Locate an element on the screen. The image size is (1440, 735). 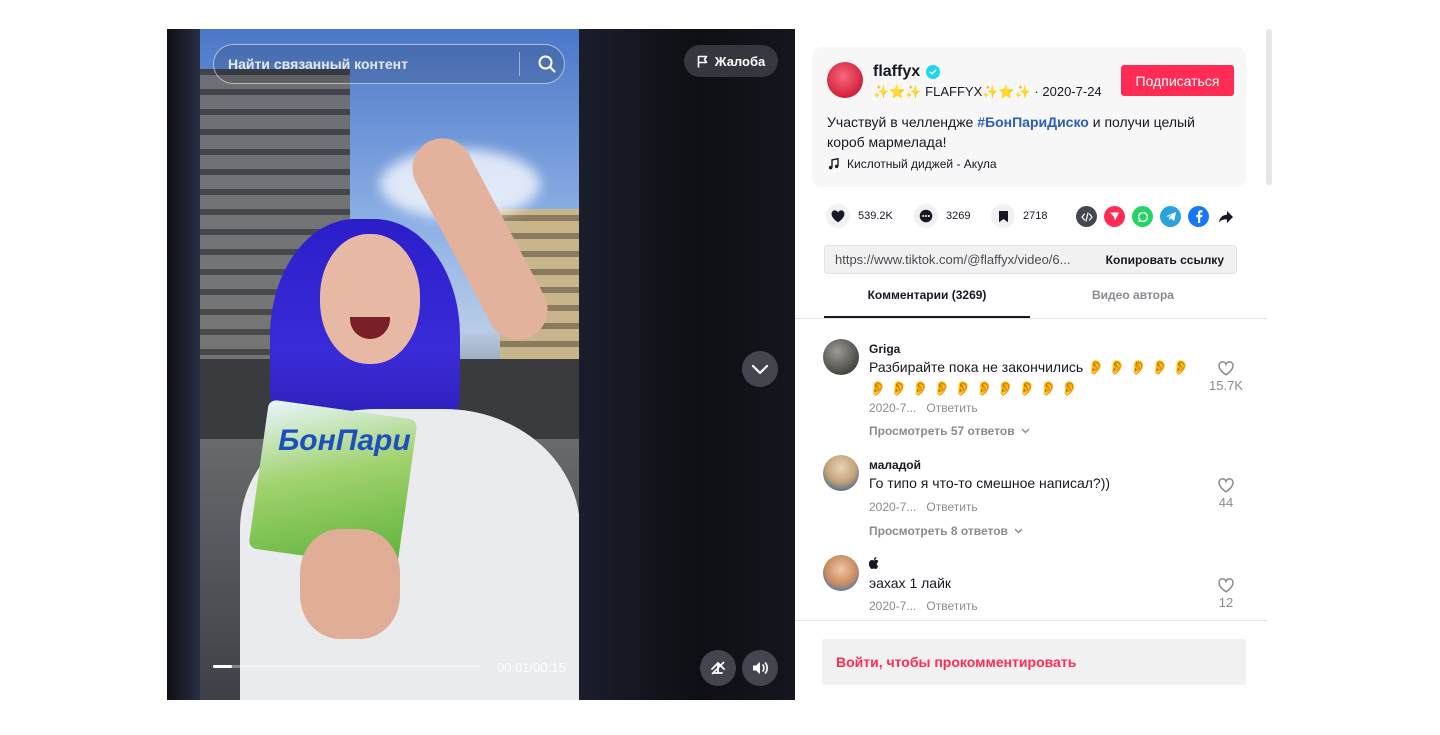
whatsapp-icon is located at coordinates (1142, 216).